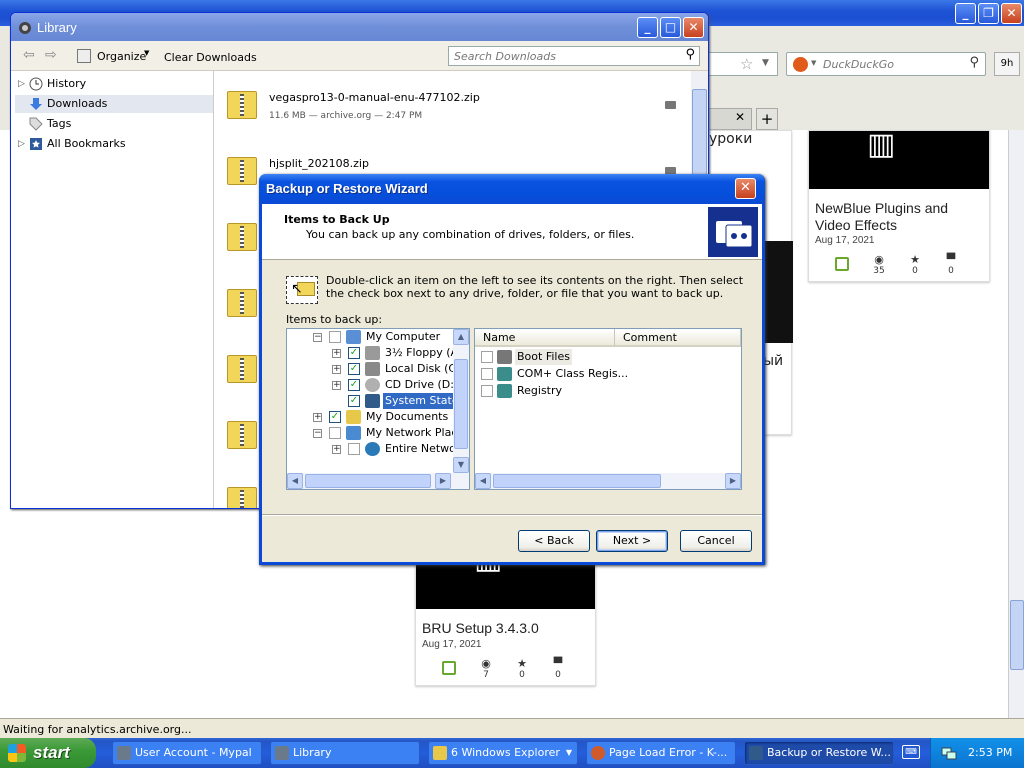  Describe the element at coordinates (368, 481) in the screenshot. I see `tree-hscroll-thumb` at that location.